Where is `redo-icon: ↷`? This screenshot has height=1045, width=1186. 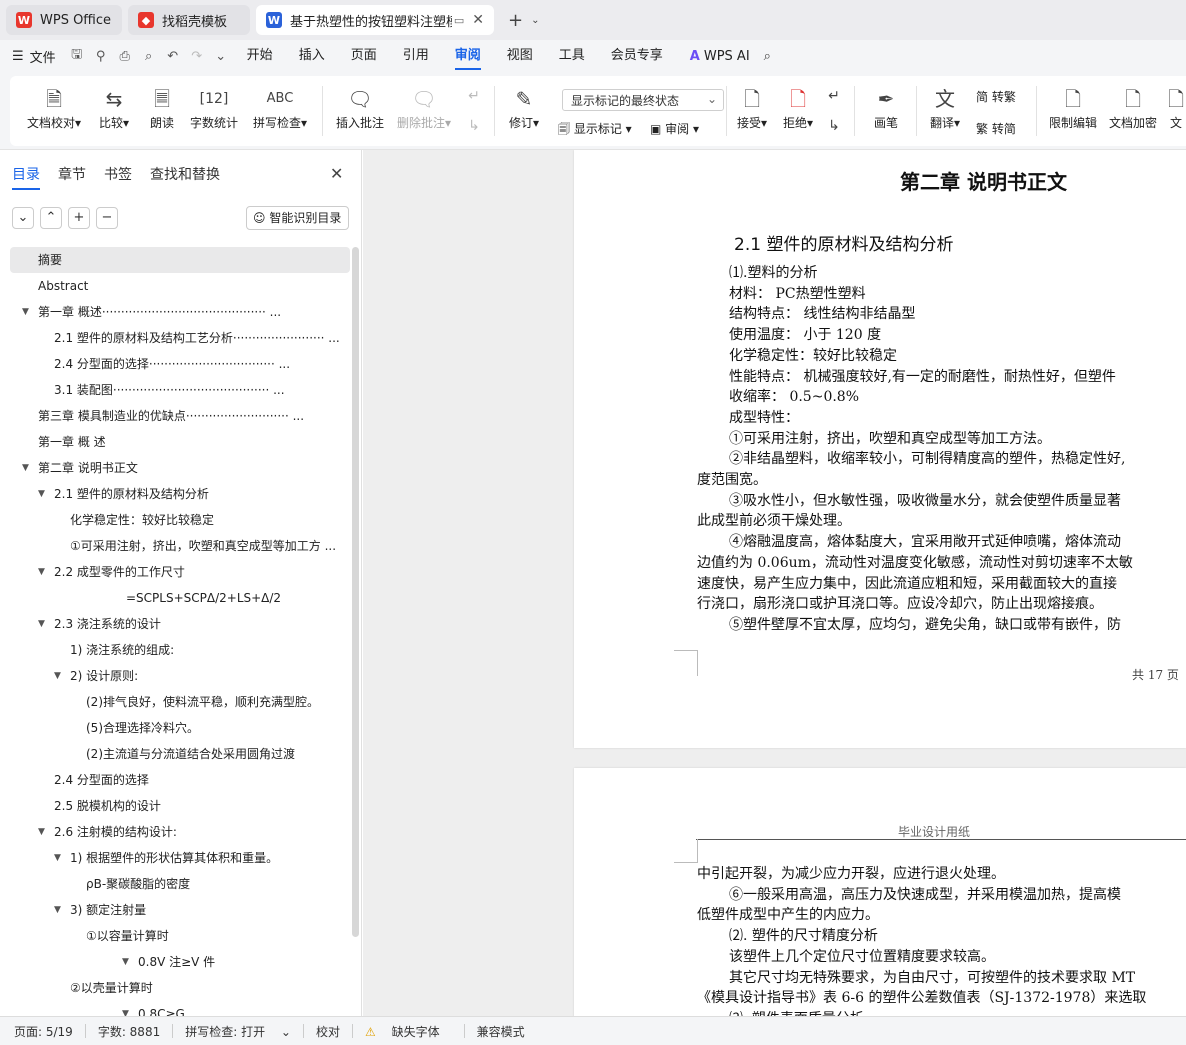 redo-icon: ↷ is located at coordinates (197, 56).